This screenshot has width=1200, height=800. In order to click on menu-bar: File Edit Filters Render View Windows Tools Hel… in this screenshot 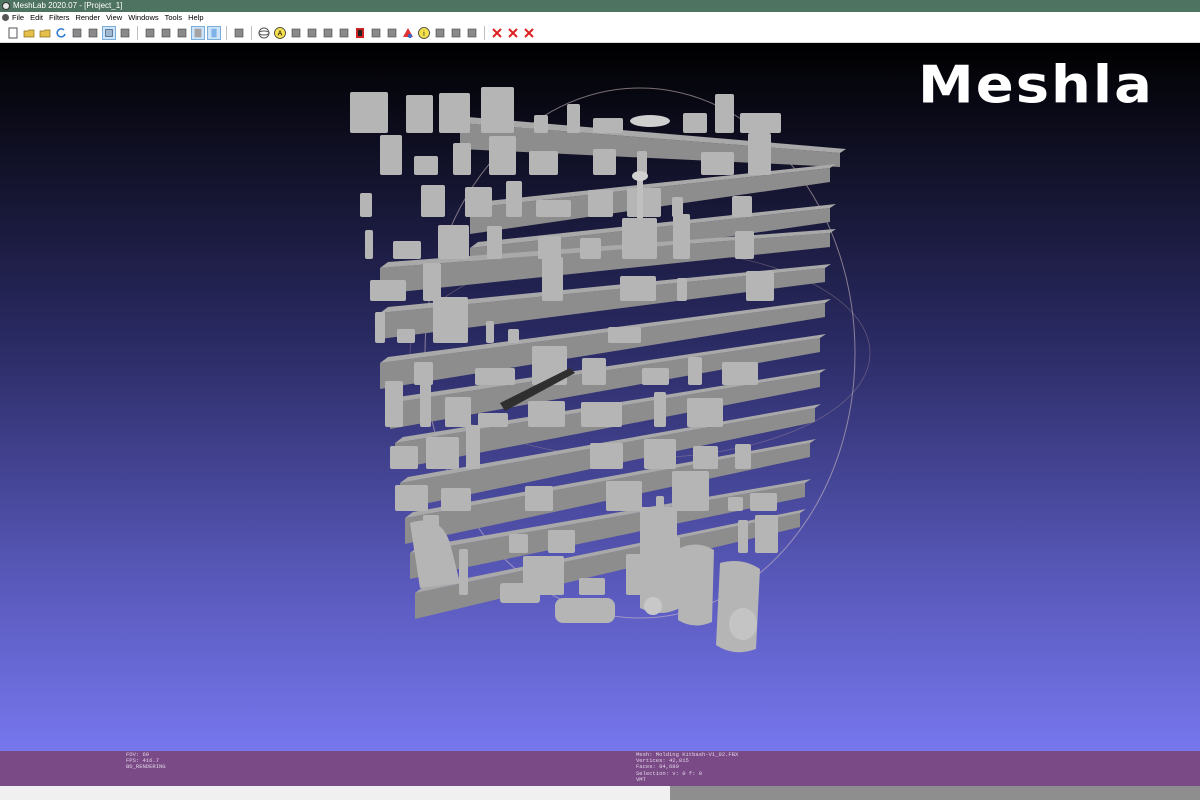, I will do `click(600, 17)`.